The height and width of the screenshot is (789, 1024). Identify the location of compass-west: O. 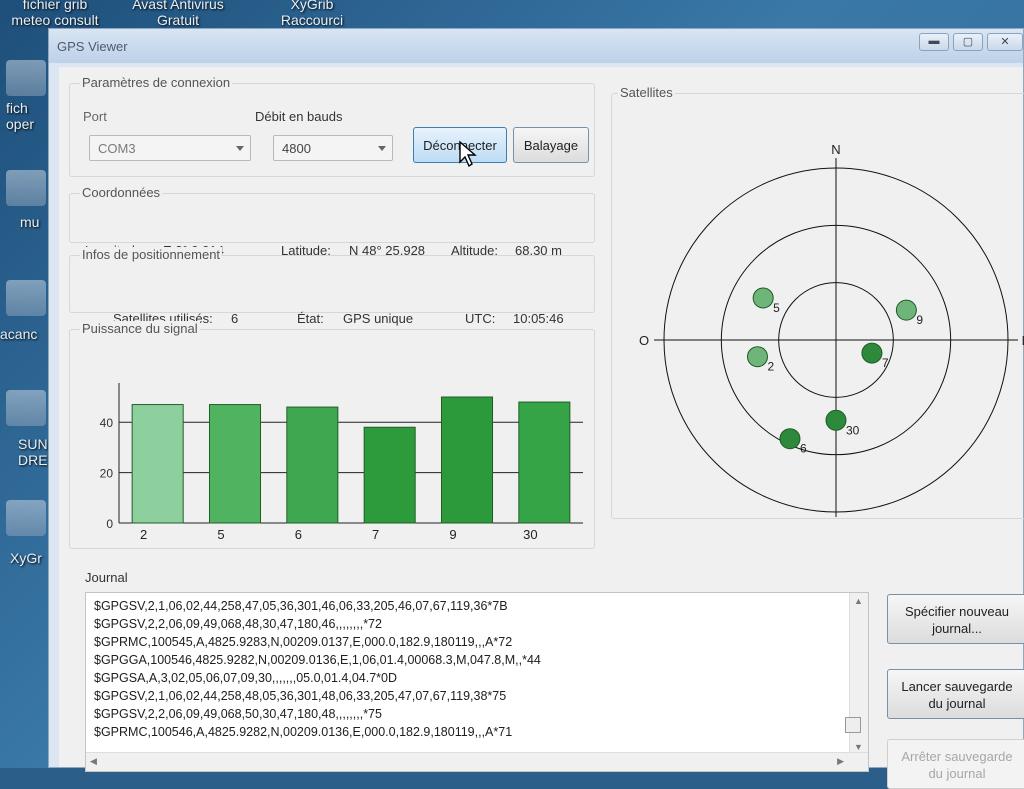
(644, 340).